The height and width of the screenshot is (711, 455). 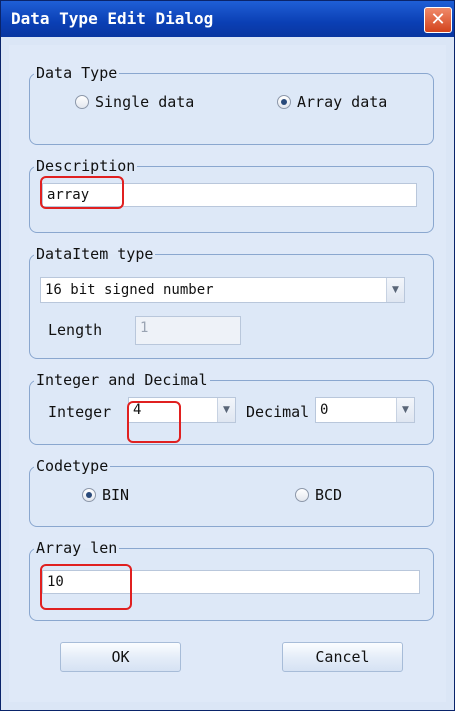 What do you see at coordinates (80, 412) in the screenshot?
I see `integer-label: Integer` at bounding box center [80, 412].